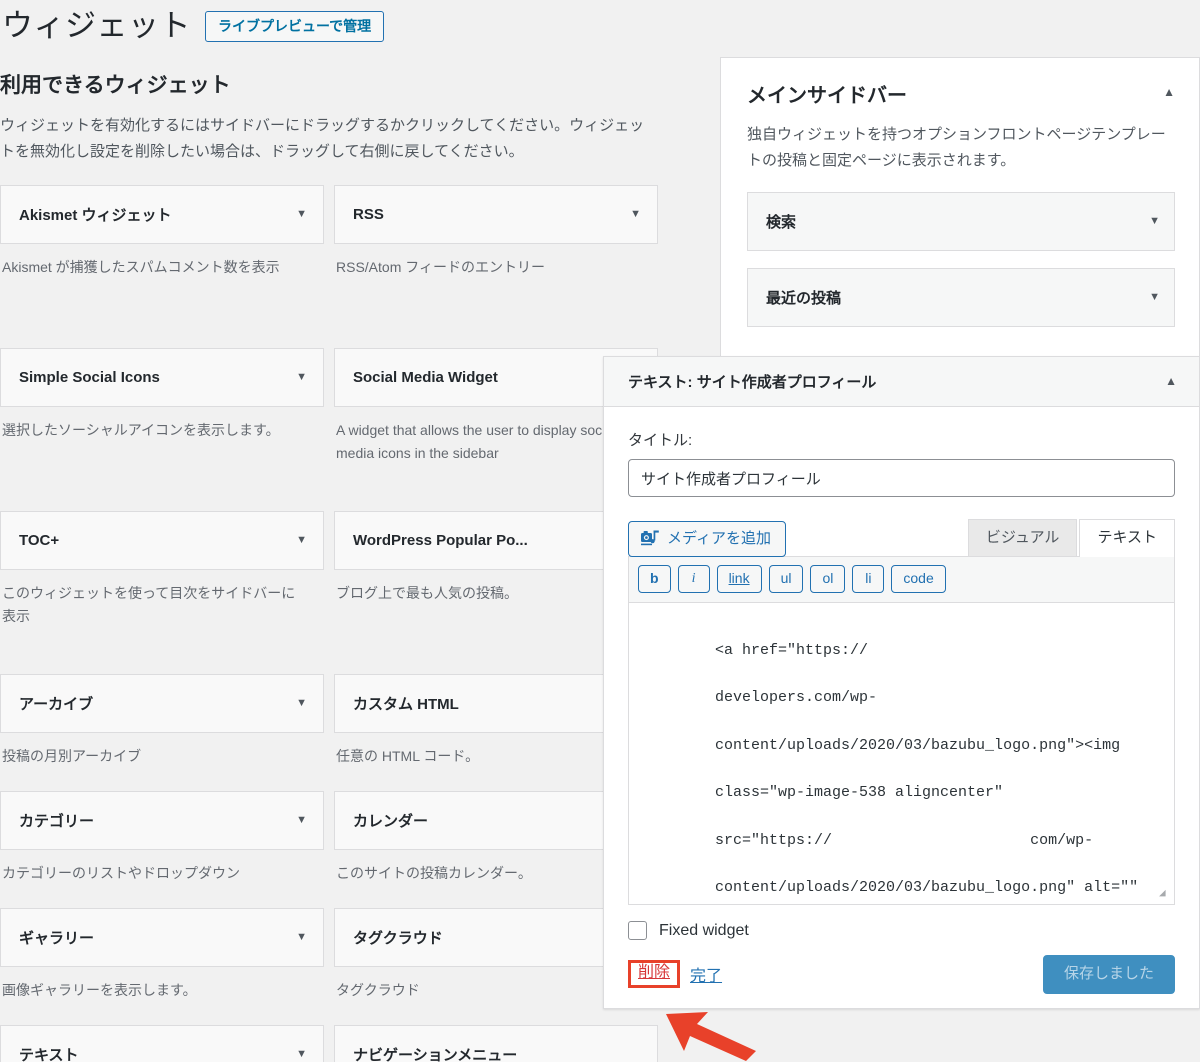 The width and height of the screenshot is (1200, 1062). I want to click on tab-text: テキスト, so click(1127, 538).